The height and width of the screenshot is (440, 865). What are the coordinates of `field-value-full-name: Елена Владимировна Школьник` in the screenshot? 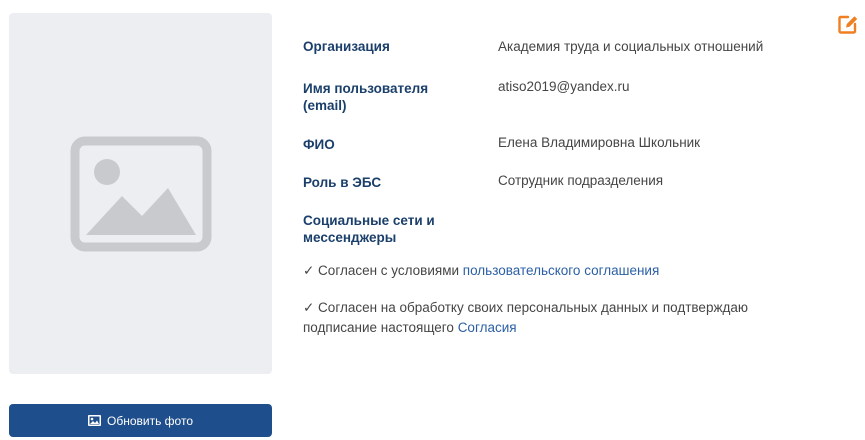 It's located at (599, 142).